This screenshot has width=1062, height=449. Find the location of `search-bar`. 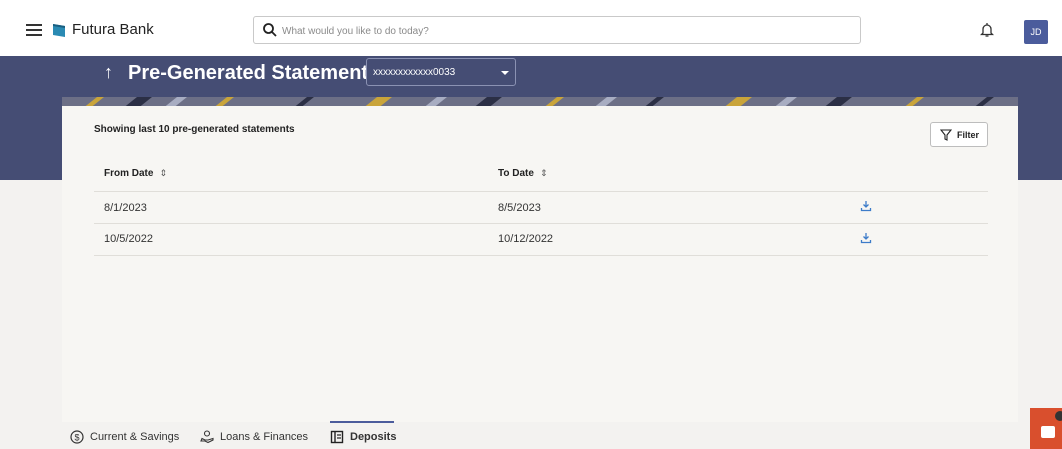

search-bar is located at coordinates (557, 30).